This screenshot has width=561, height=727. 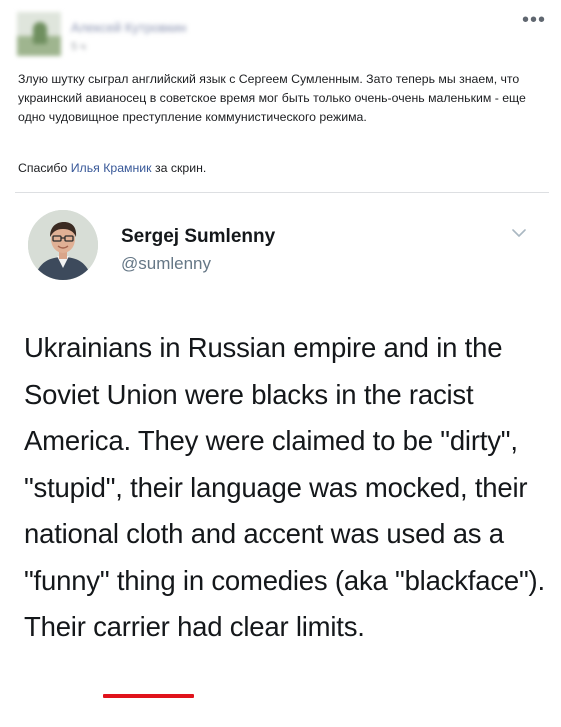 I want to click on facebook-post-thanks-line: Спасибо Илья Крамник за скрин., so click(x=112, y=168).